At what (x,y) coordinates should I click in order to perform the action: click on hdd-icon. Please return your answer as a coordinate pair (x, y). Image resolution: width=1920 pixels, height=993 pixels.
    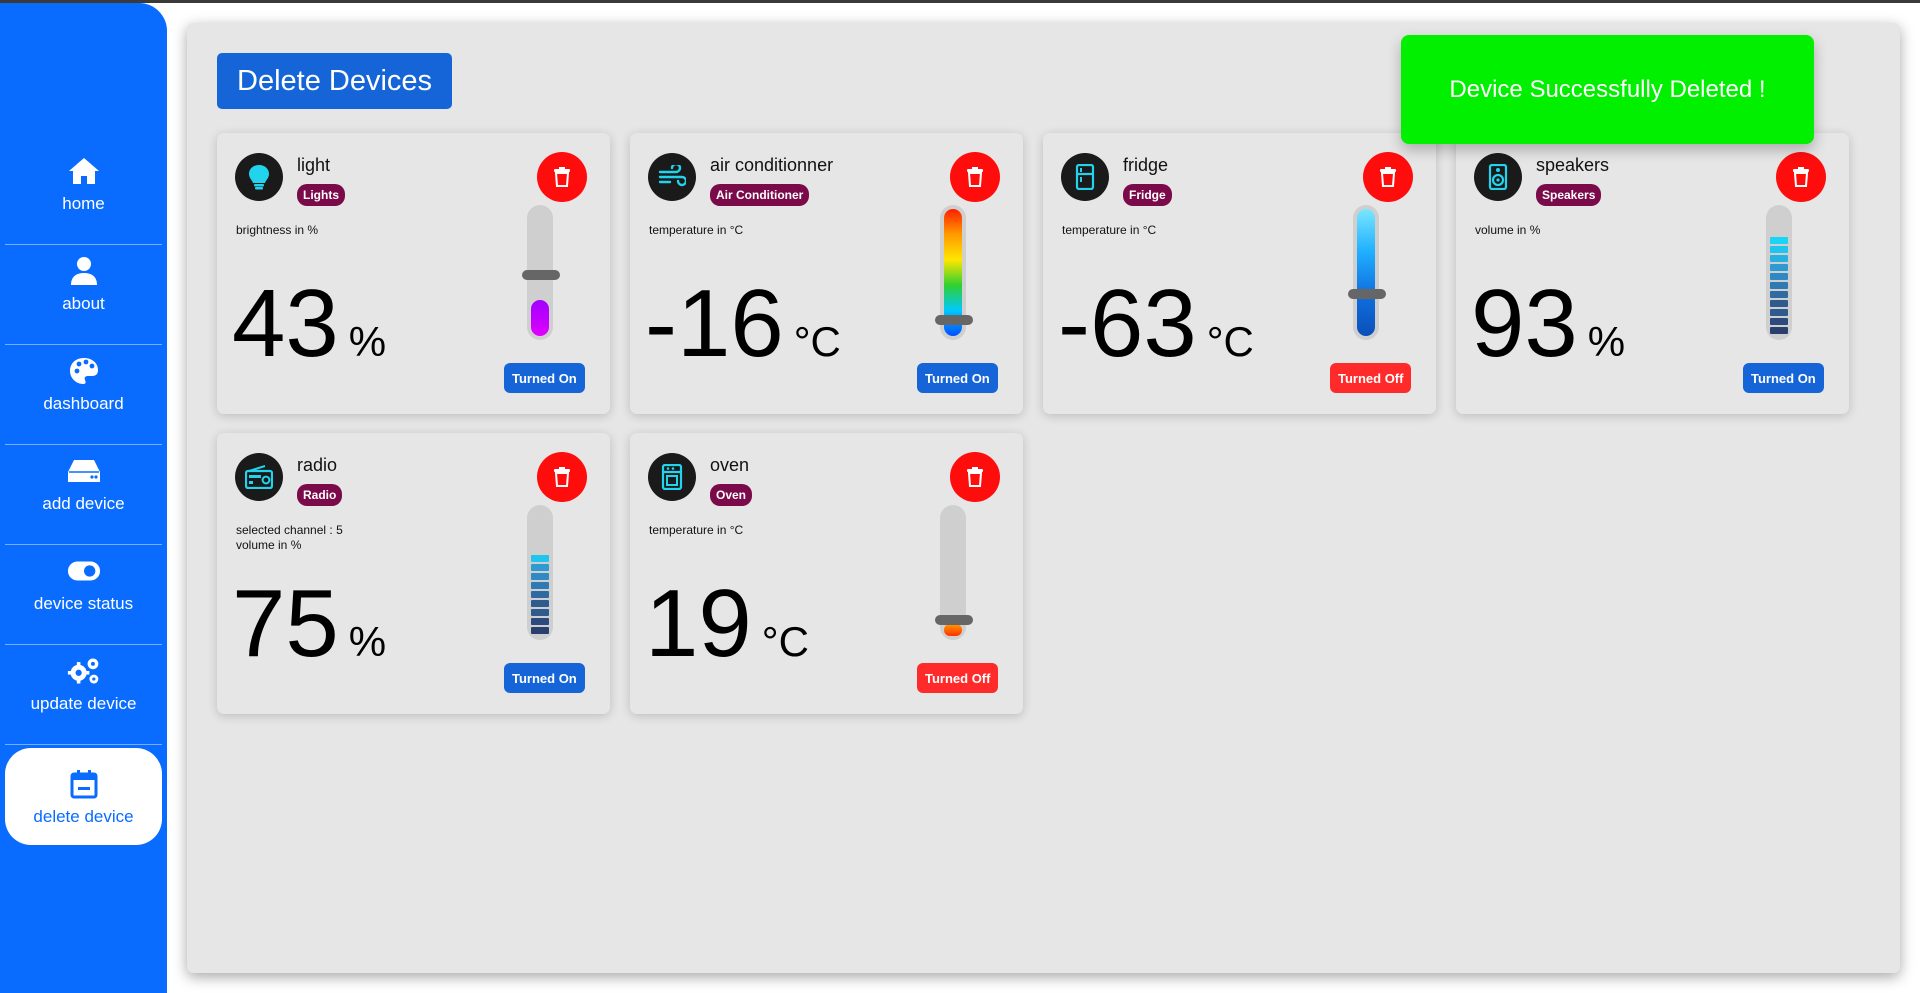
    Looking at the image, I should click on (84, 471).